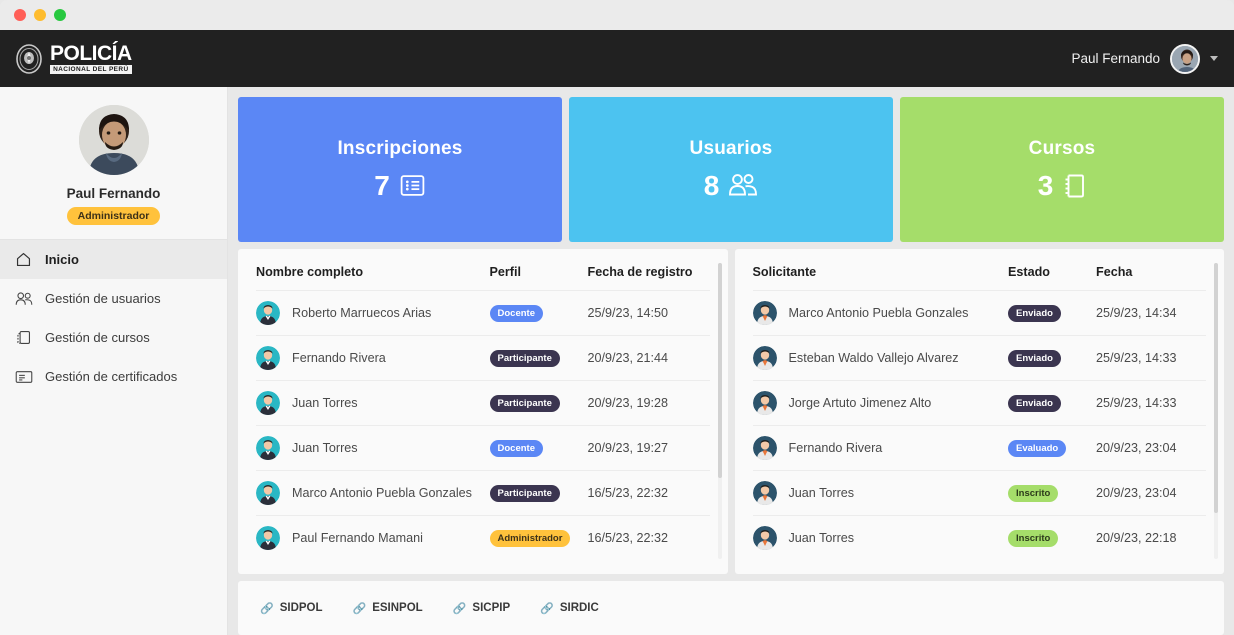 Image resolution: width=1234 pixels, height=635 pixels. Describe the element at coordinates (91, 70) in the screenshot. I see `brand-subtitle: NACIONAL DEL PERÚ` at that location.